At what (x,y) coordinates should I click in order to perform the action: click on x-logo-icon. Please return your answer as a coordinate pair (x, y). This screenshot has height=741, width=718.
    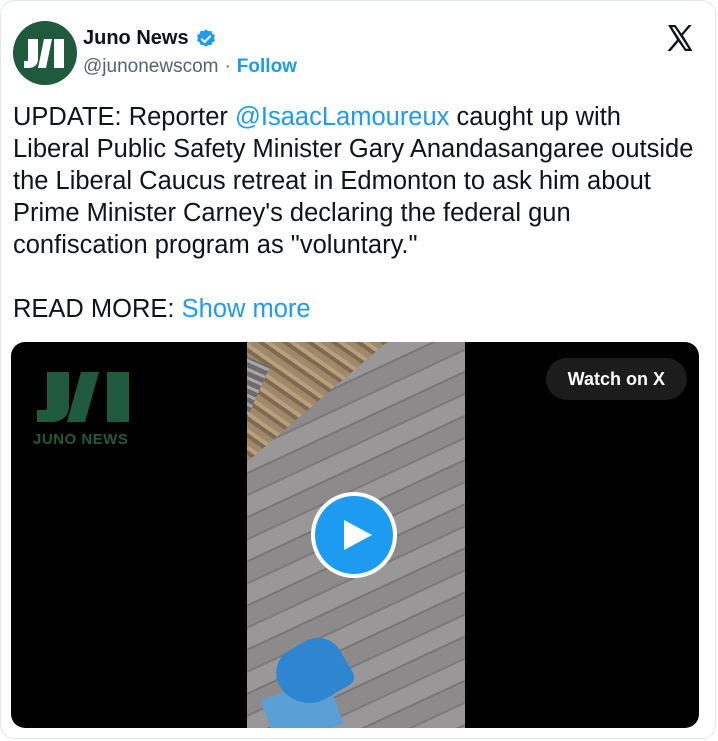
    Looking at the image, I should click on (680, 38).